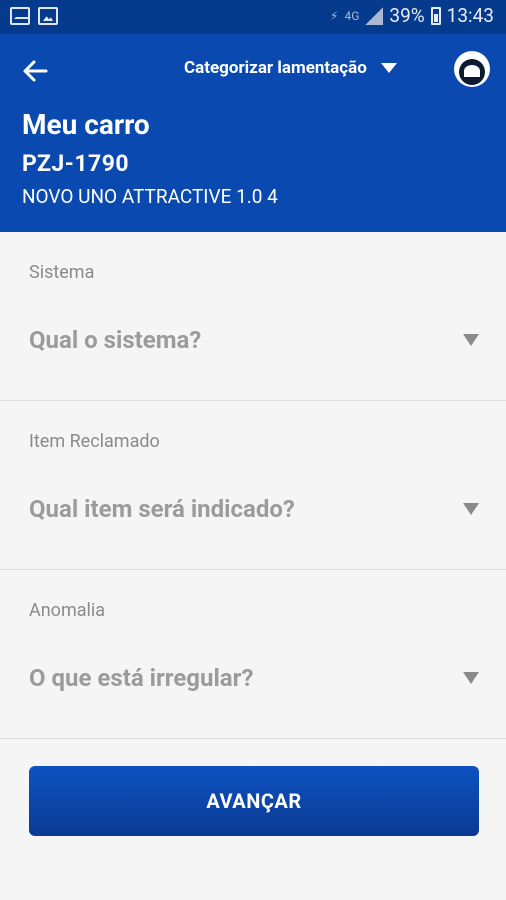 This screenshot has height=900, width=506. What do you see at coordinates (62, 272) in the screenshot?
I see `field-label: Sistema` at bounding box center [62, 272].